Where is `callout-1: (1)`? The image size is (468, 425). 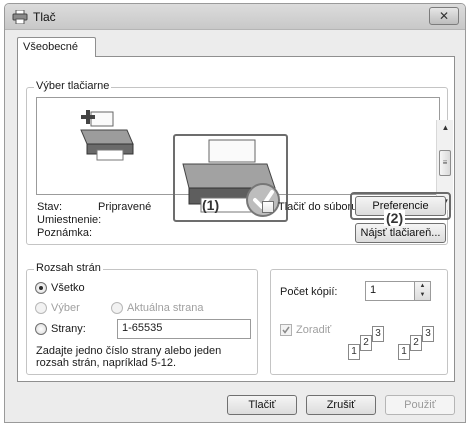 callout-1: (1) is located at coordinates (211, 205).